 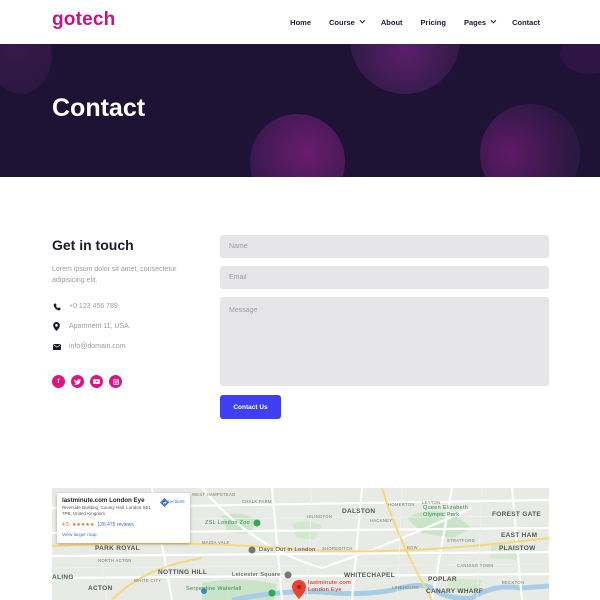 I want to click on nav-course: Course, so click(x=347, y=22).